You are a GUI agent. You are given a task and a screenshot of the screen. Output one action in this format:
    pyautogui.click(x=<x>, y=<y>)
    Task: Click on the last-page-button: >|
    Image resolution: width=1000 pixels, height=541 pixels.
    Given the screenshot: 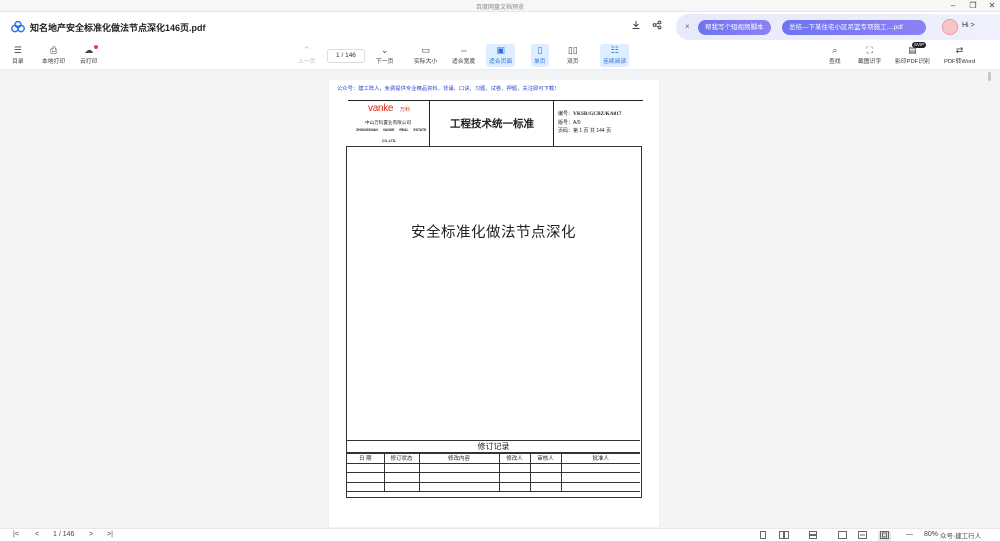 What is the action you would take?
    pyautogui.click(x=110, y=534)
    